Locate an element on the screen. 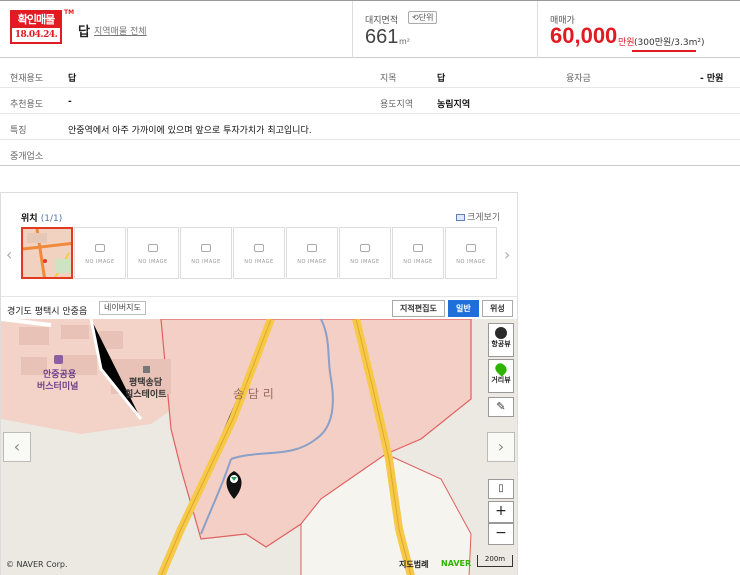 The height and width of the screenshot is (575, 740). naver-map-button: 네이버지도 is located at coordinates (122, 308).